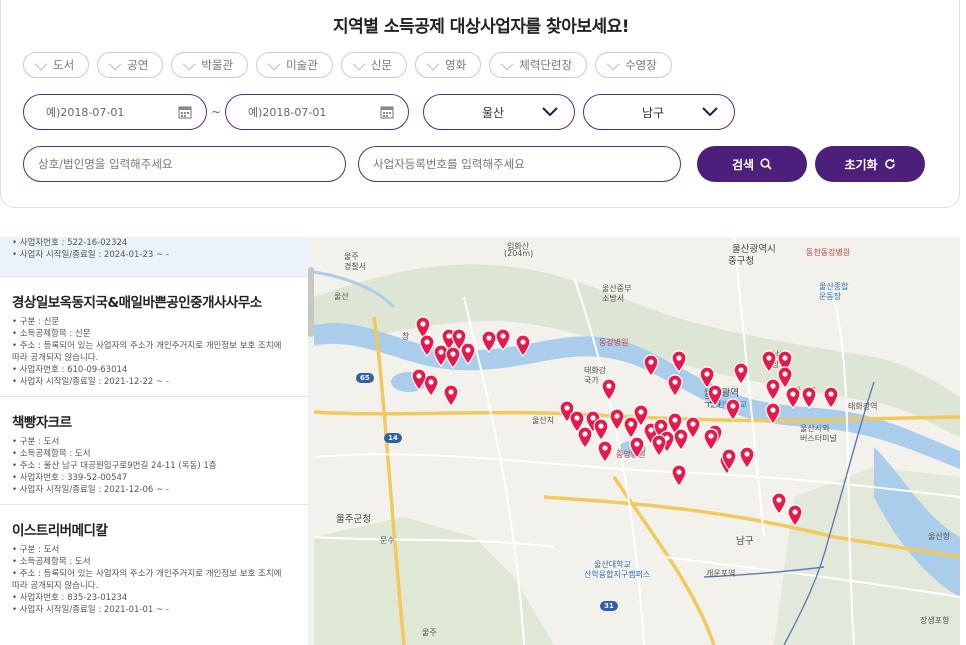  Describe the element at coordinates (365, 378) in the screenshot. I see `road-shield-icon: 65` at that location.